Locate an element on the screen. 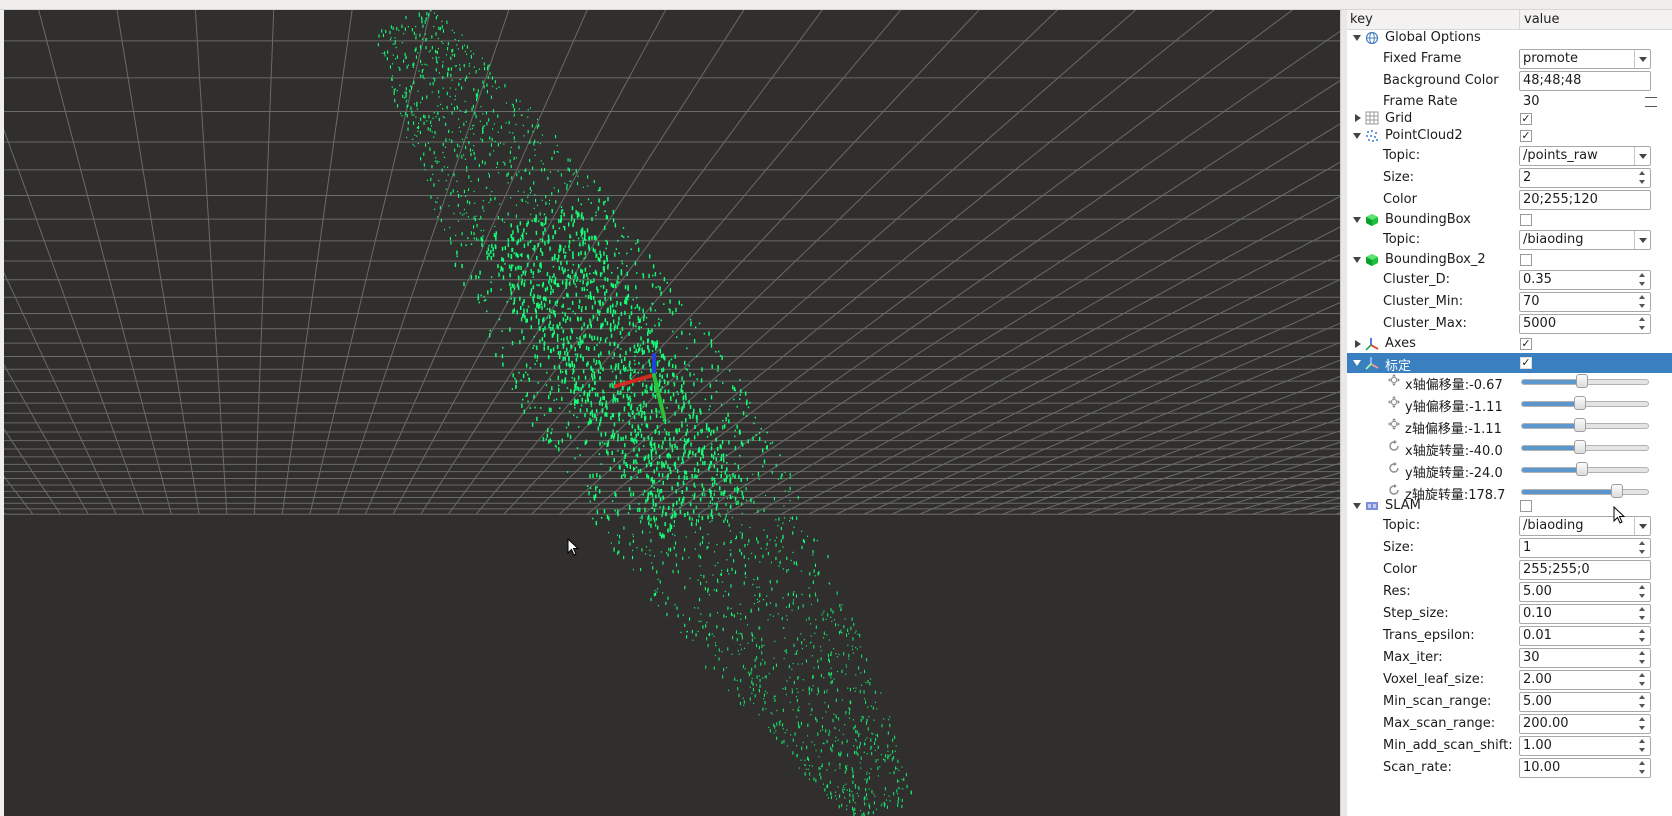  tree-item-fixed-frame: Fixed Frame promote is located at coordinates (1509, 59).